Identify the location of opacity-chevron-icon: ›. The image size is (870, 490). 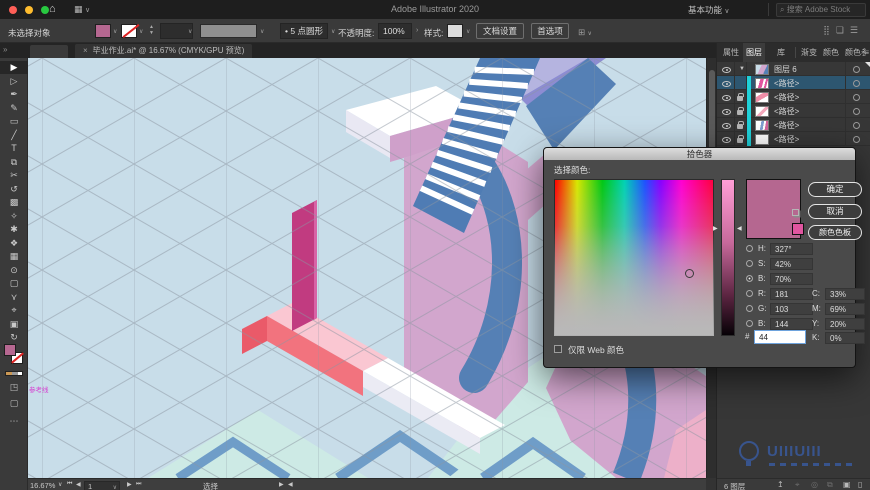
(417, 30).